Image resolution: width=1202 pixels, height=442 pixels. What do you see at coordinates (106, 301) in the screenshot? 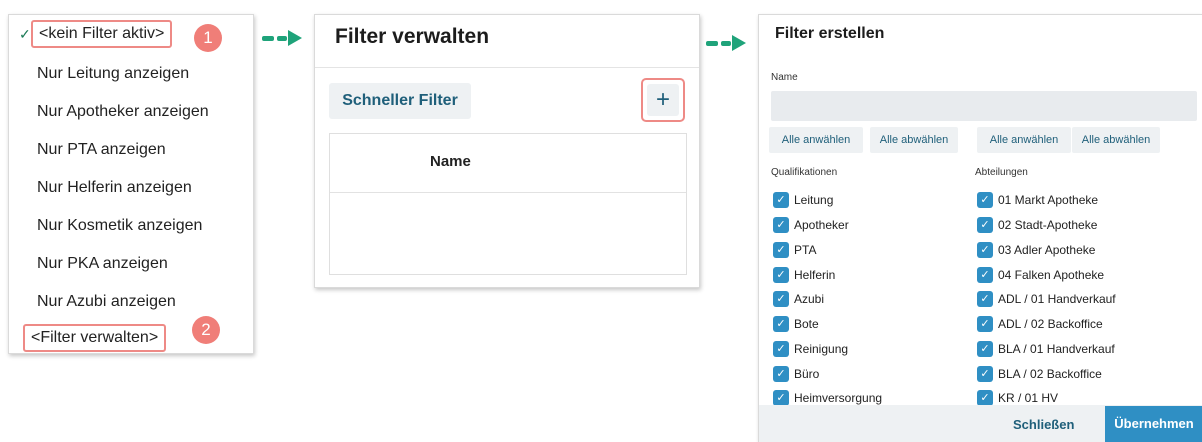
I see `menu-item-label: Nur Azubi anzeigen` at bounding box center [106, 301].